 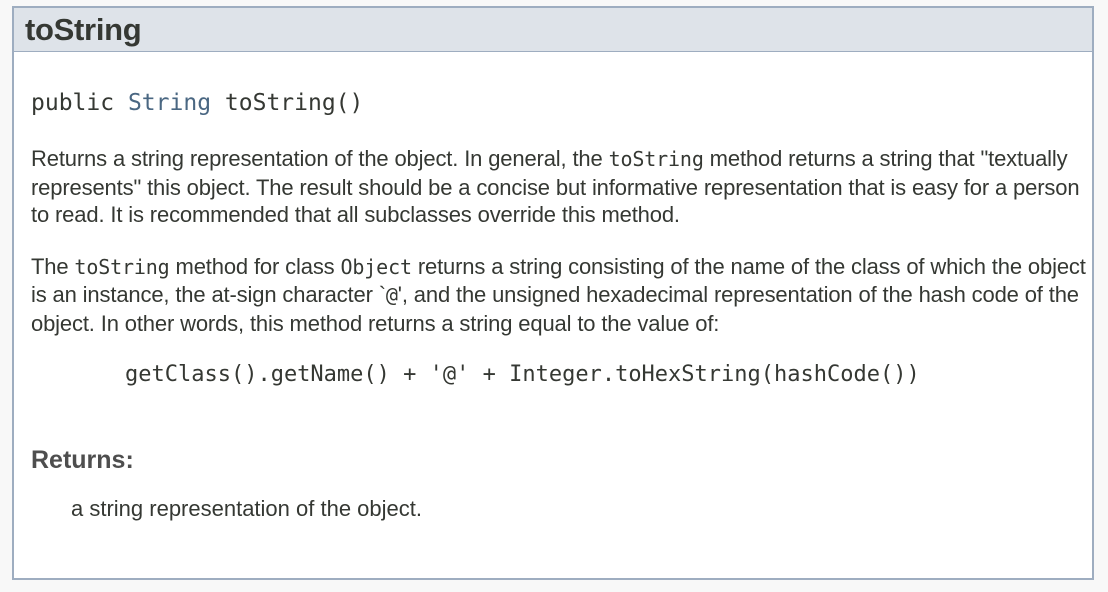 I want to click on inline-code: Object, so click(x=376, y=266).